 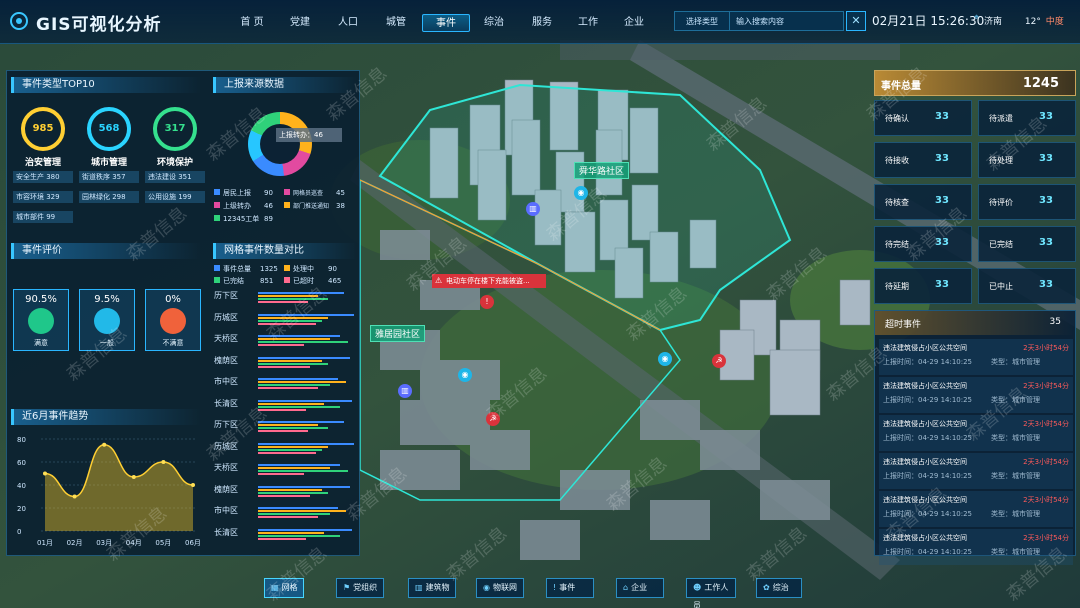 I want to click on eval-satisfied: 90.5% 满意, so click(x=41, y=320).